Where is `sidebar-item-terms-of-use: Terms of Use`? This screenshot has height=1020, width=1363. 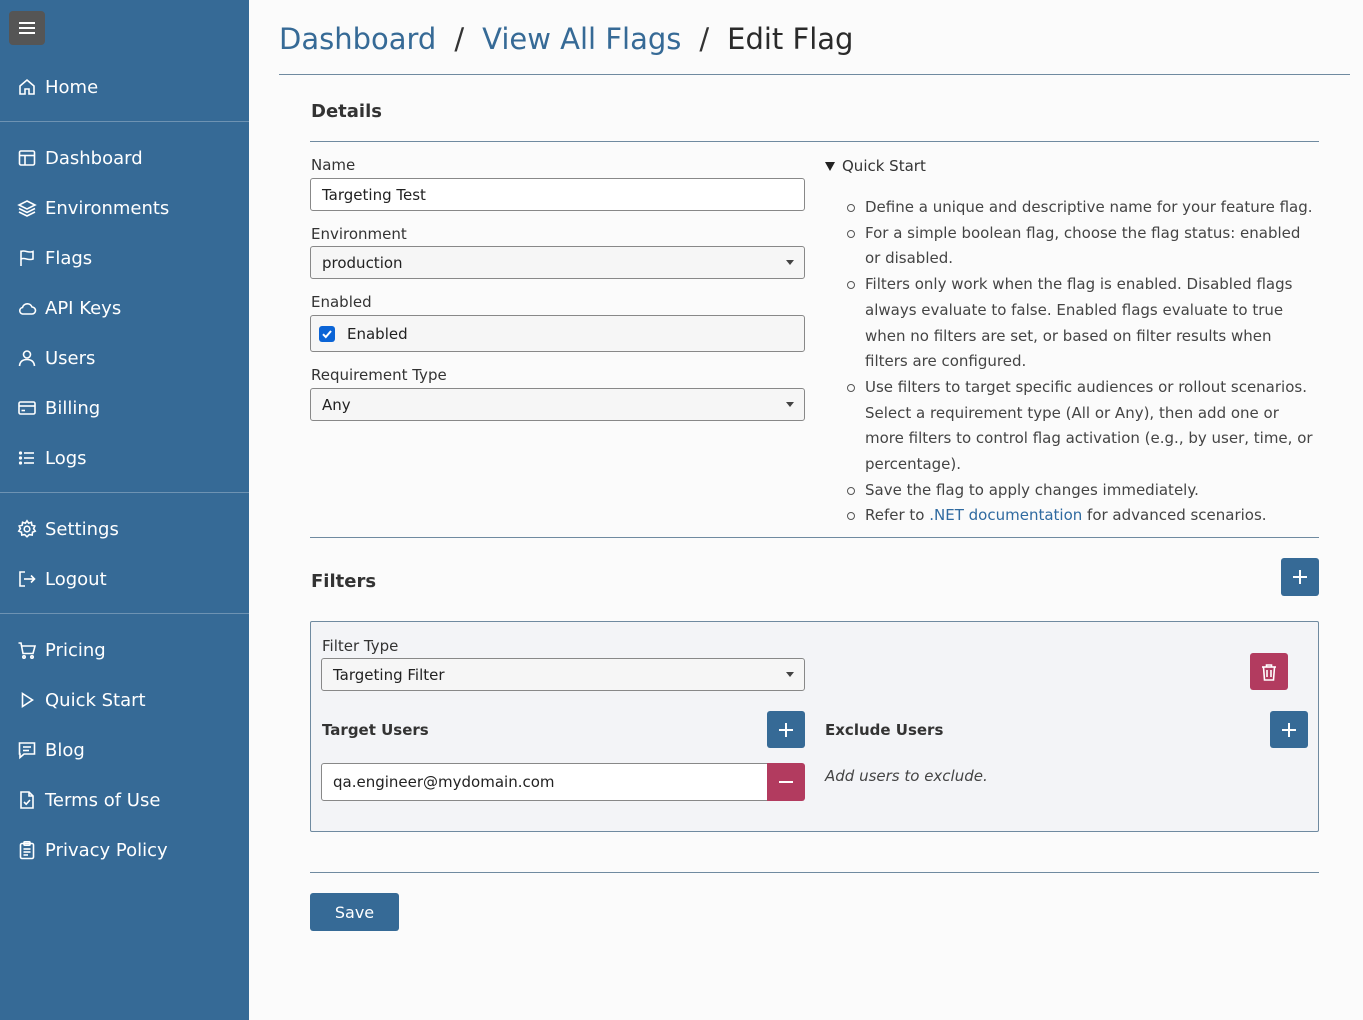
sidebar-item-terms-of-use: Terms of Use is located at coordinates (124, 800).